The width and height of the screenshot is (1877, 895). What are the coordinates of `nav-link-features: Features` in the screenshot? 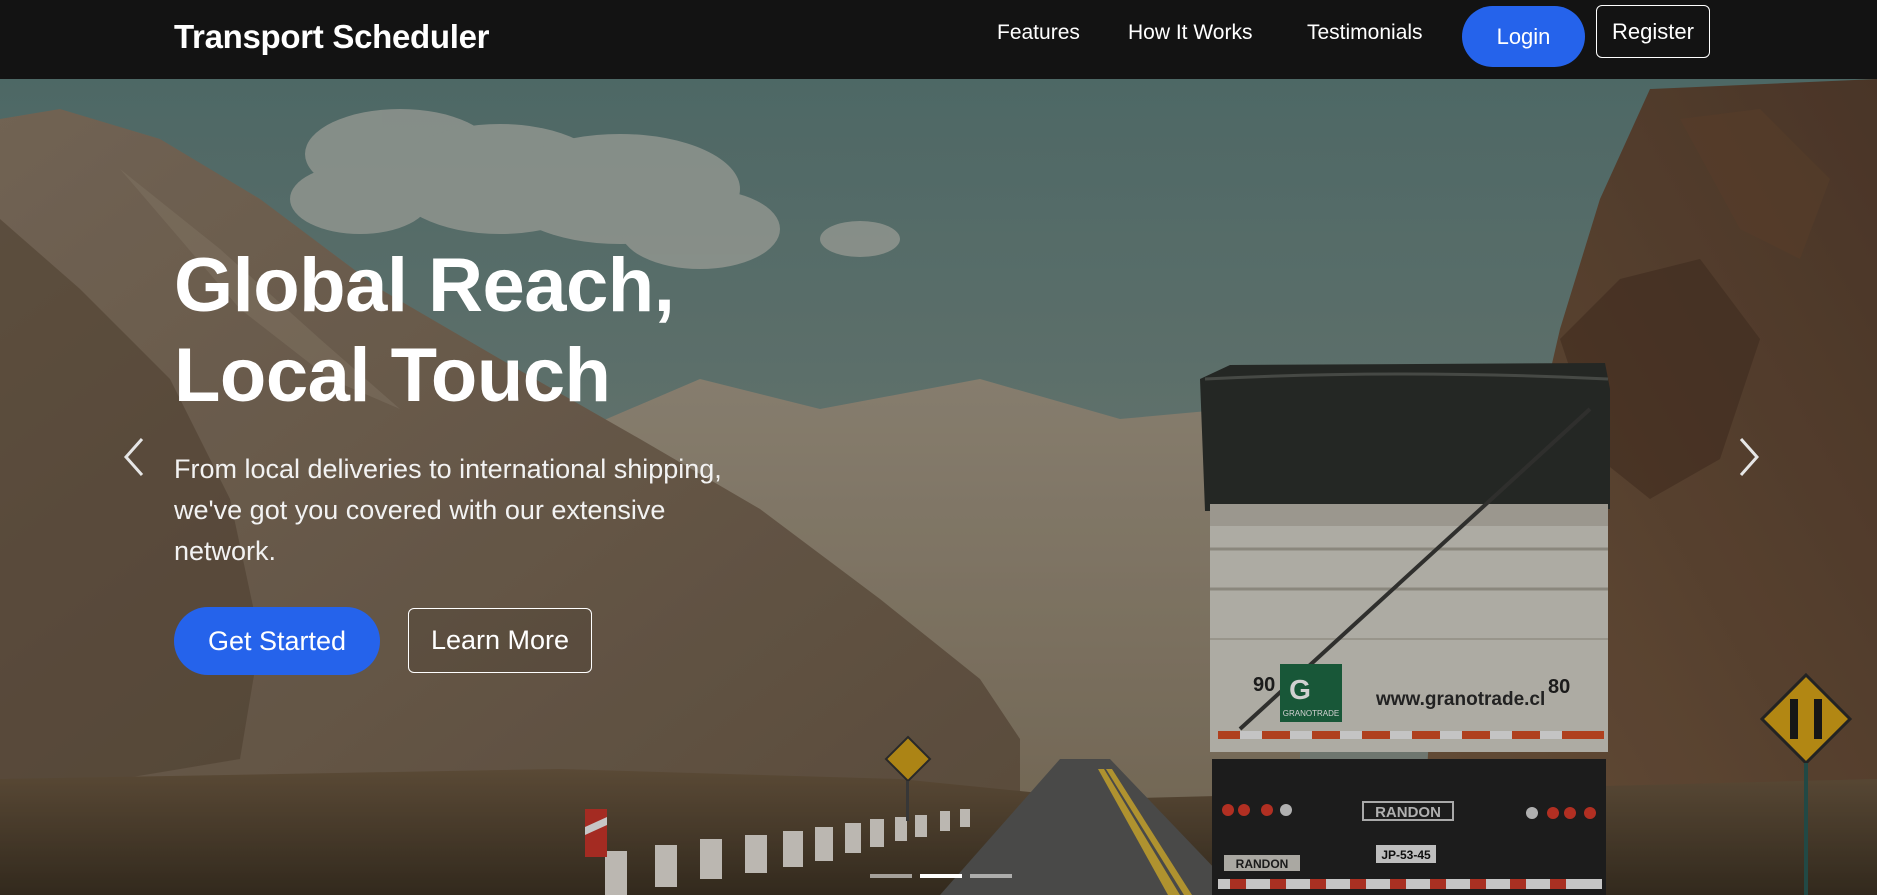 It's located at (1038, 33).